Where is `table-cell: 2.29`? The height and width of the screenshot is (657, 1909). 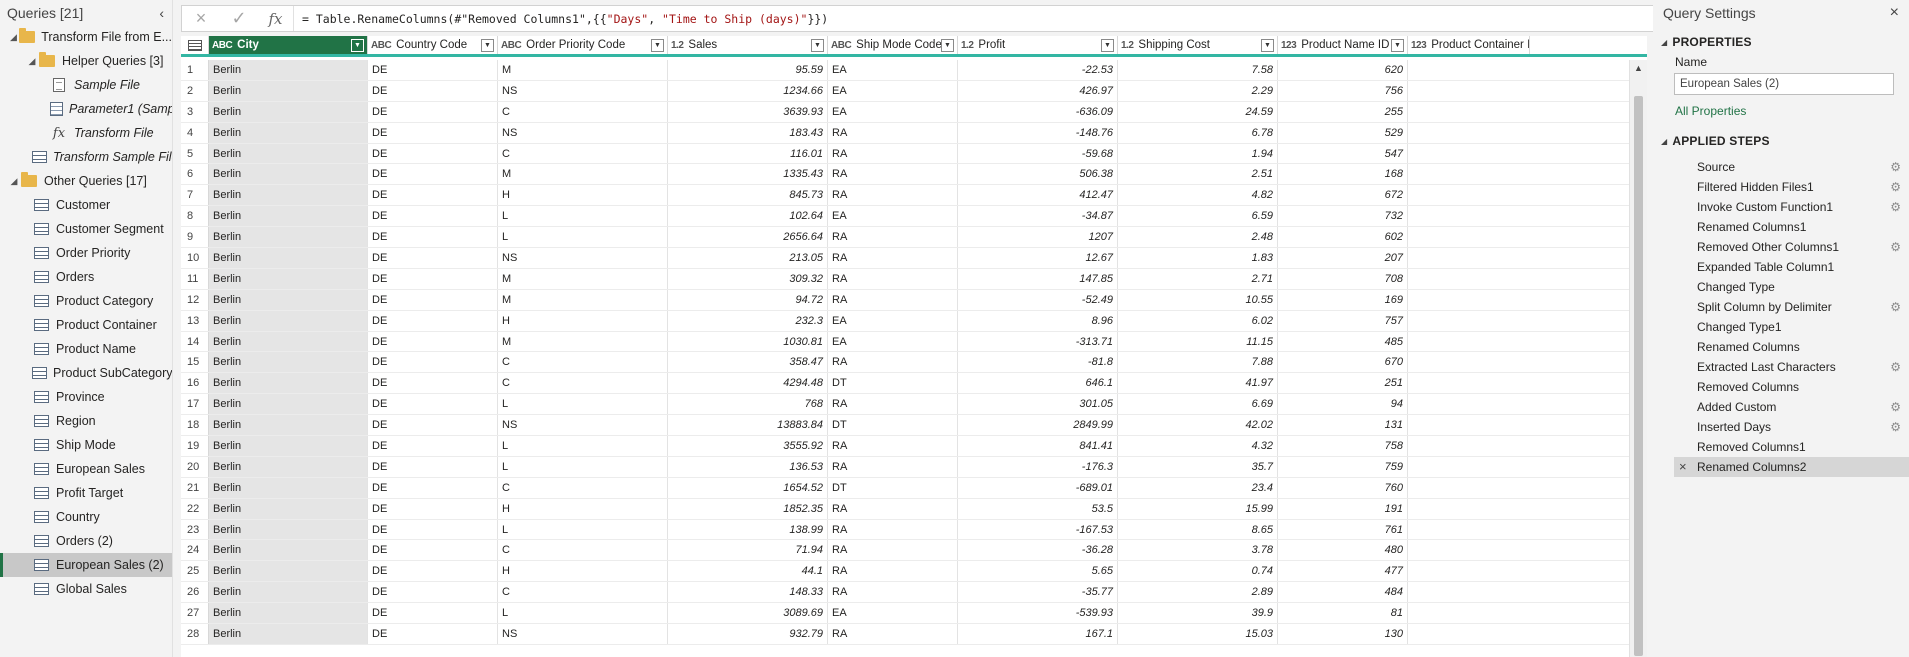 table-cell: 2.29 is located at coordinates (1198, 90).